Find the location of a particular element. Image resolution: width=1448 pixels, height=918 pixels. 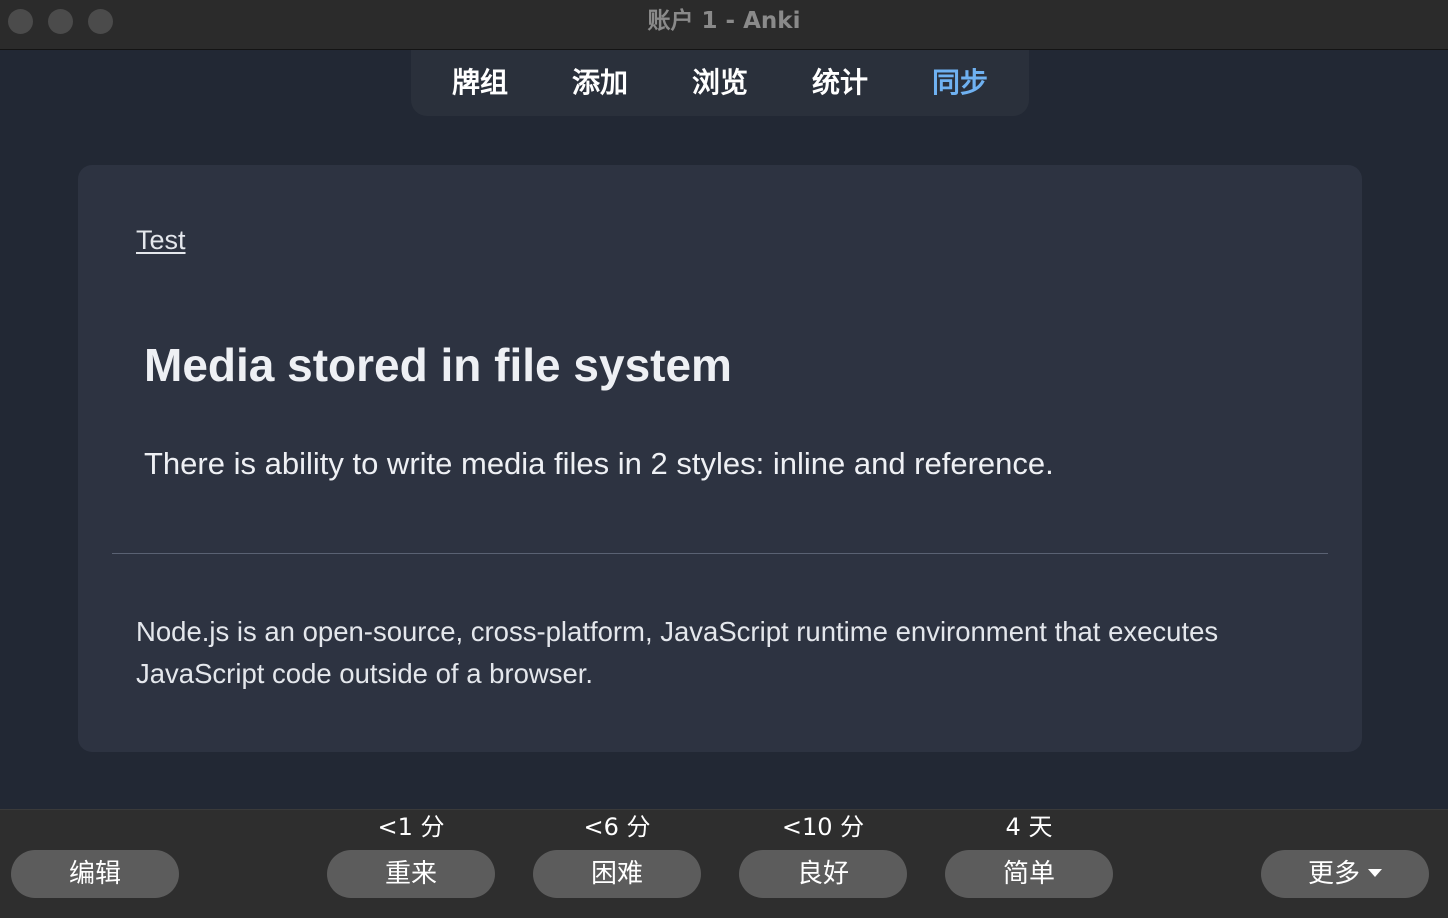

easy-interval: 4 天 is located at coordinates (1029, 827).